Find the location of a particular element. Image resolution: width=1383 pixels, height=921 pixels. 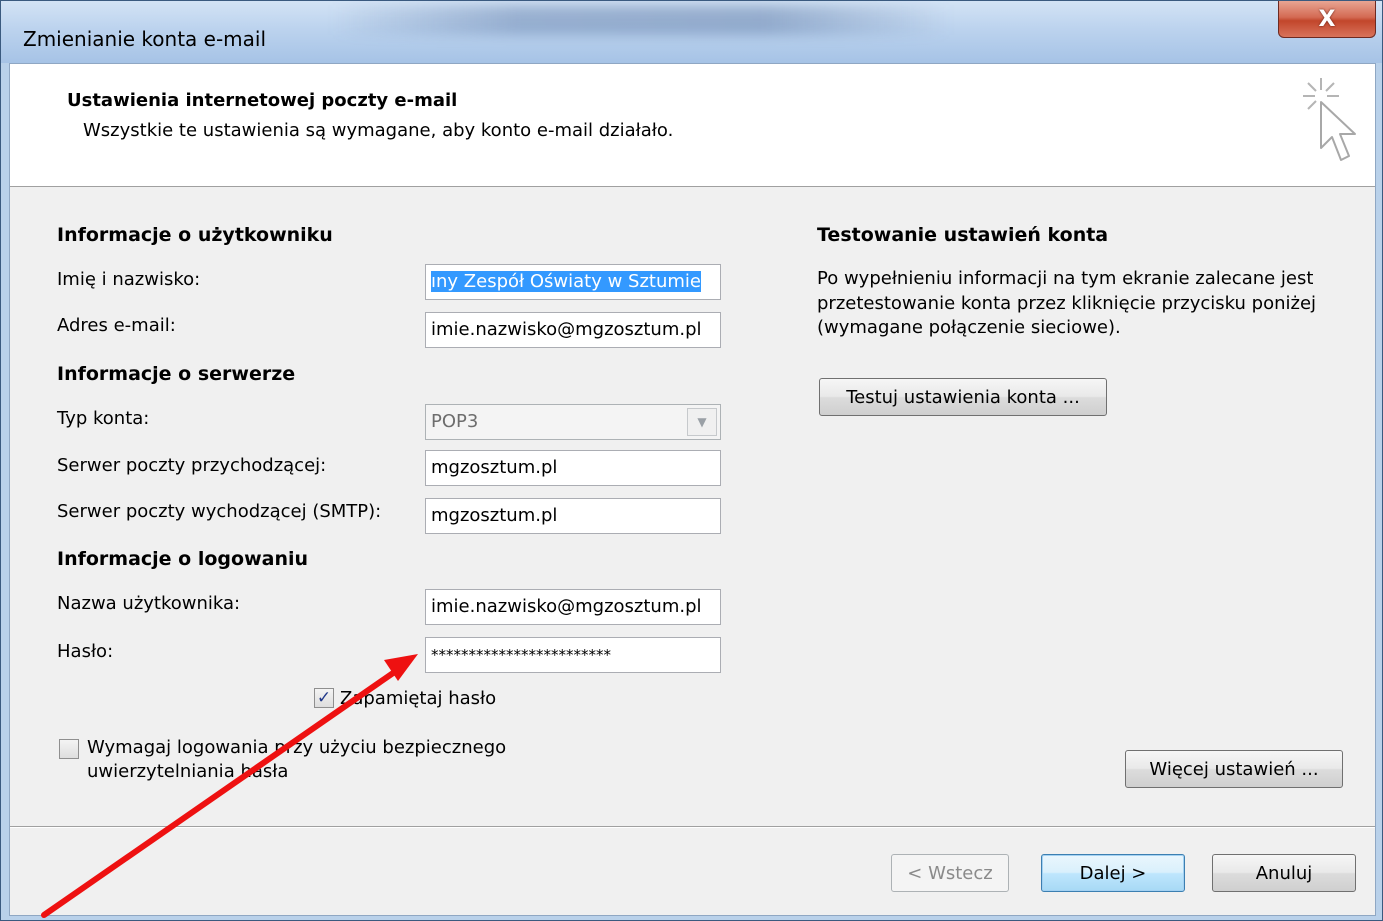

chevron-down-icon: ▼ is located at coordinates (702, 422).